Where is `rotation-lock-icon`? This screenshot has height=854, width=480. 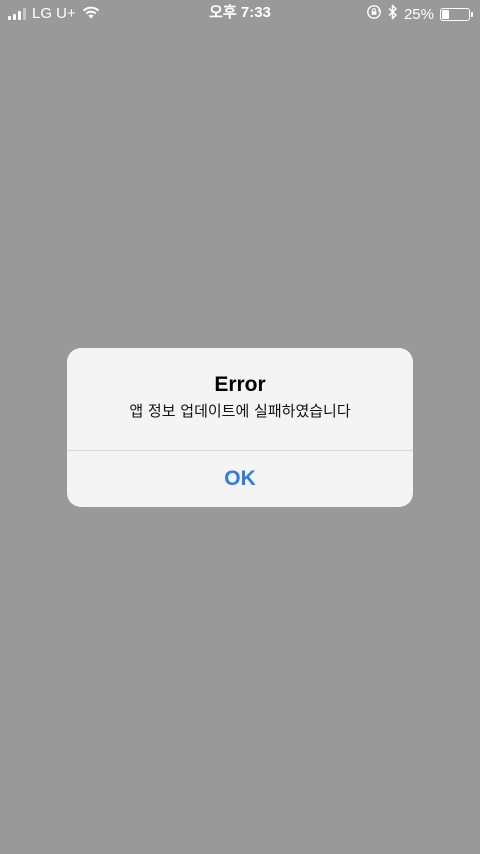 rotation-lock-icon is located at coordinates (374, 14).